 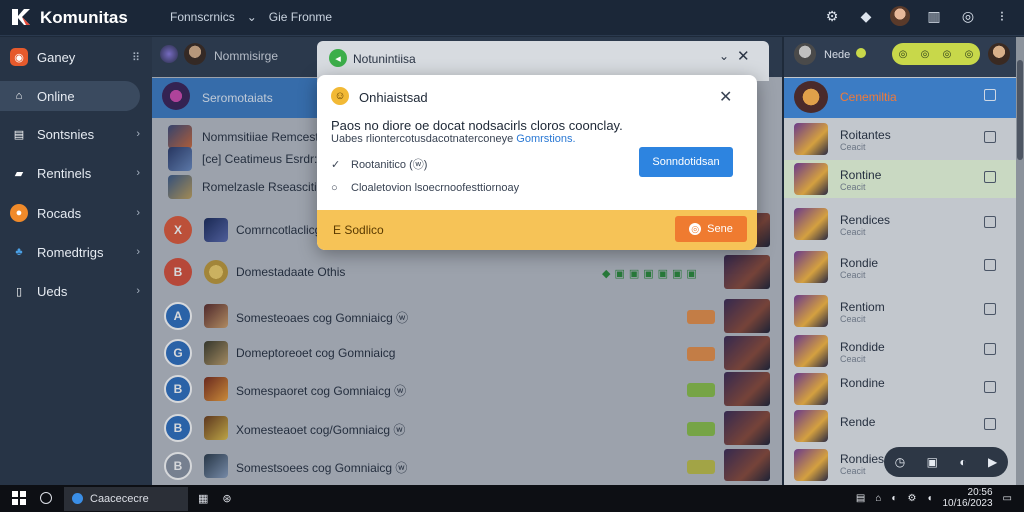 What do you see at coordinates (56, 57) in the screenshot?
I see `sidebar-item-label: Ganey` at bounding box center [56, 57].